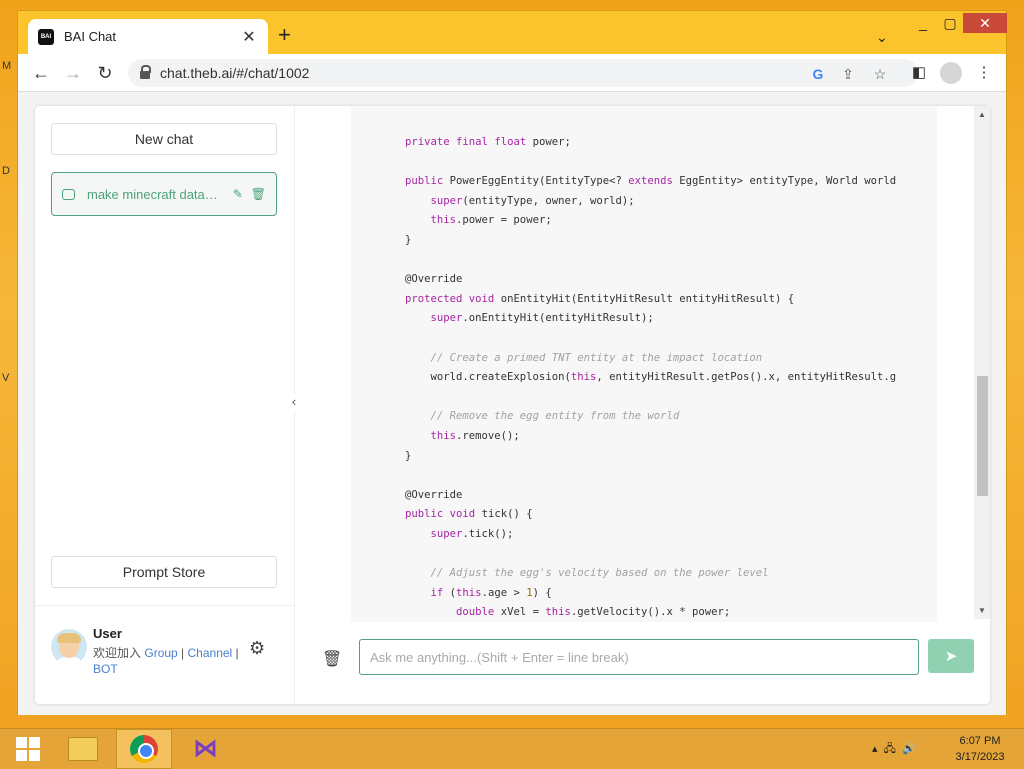  I want to click on file-explorer-button, so click(82, 749).